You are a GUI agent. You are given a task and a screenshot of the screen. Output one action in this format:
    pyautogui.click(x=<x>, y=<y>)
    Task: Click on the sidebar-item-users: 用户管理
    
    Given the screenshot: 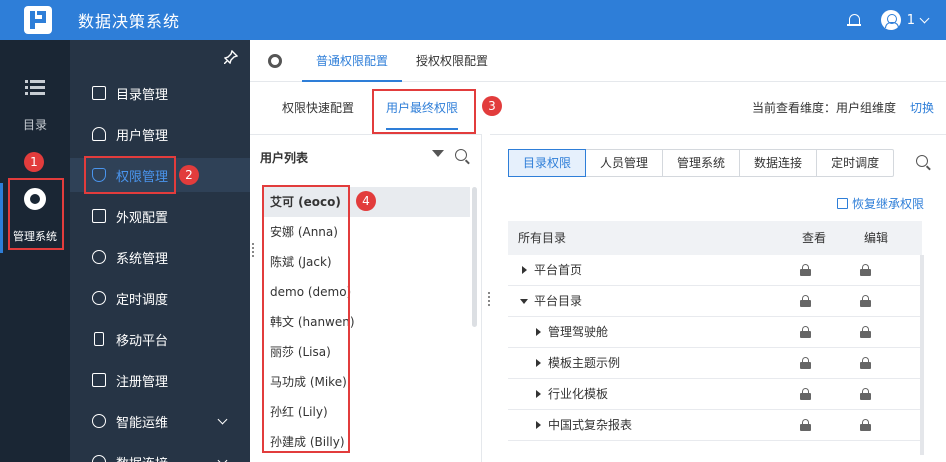 What is the action you would take?
    pyautogui.click(x=160, y=134)
    